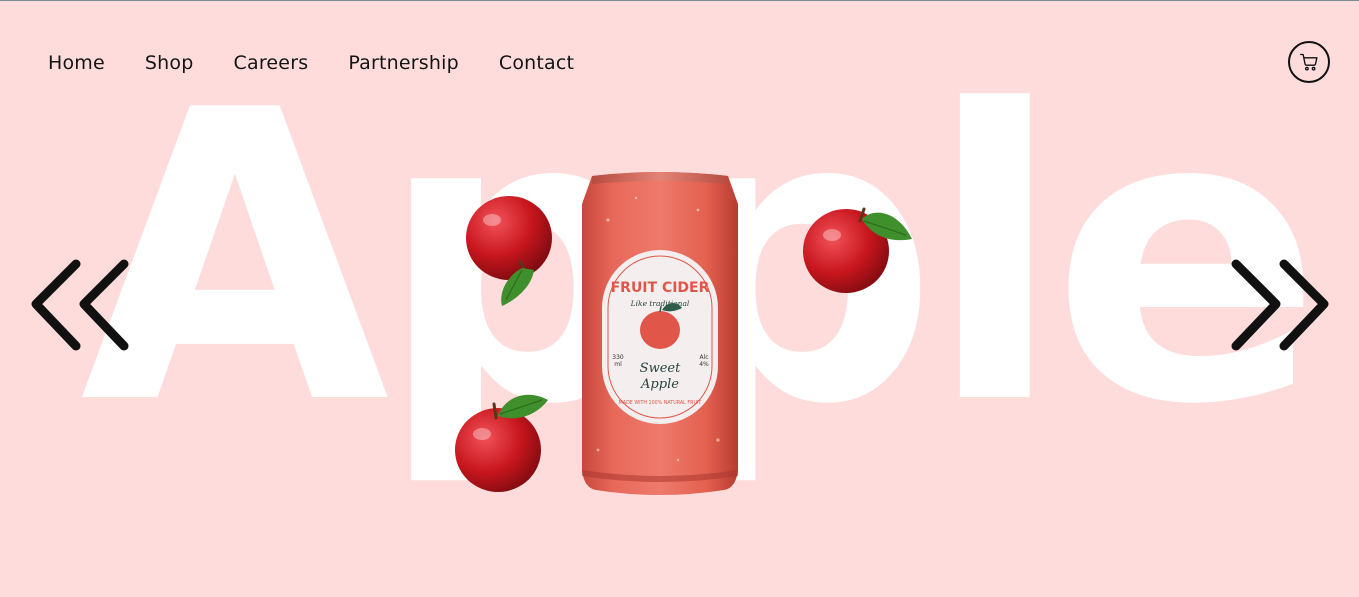 The height and width of the screenshot is (597, 1359). I want to click on cart-button, so click(1309, 62).